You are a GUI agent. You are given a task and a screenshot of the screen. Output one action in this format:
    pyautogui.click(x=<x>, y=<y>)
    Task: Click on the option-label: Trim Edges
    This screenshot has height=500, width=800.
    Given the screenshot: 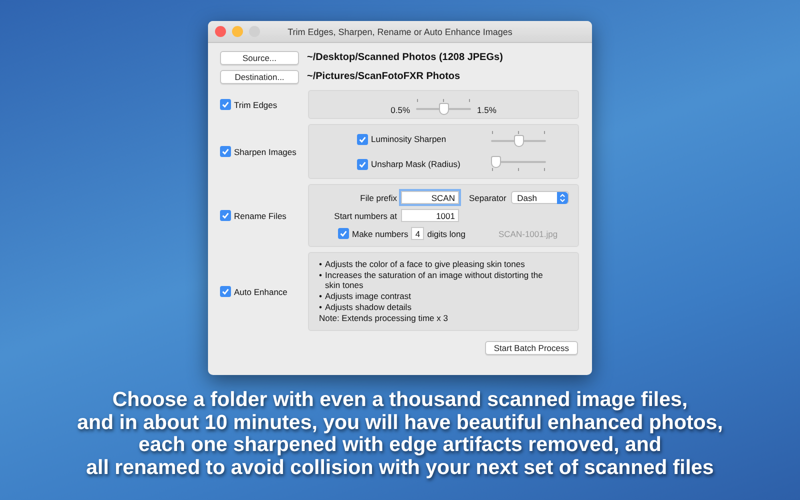 What is the action you would take?
    pyautogui.click(x=256, y=105)
    